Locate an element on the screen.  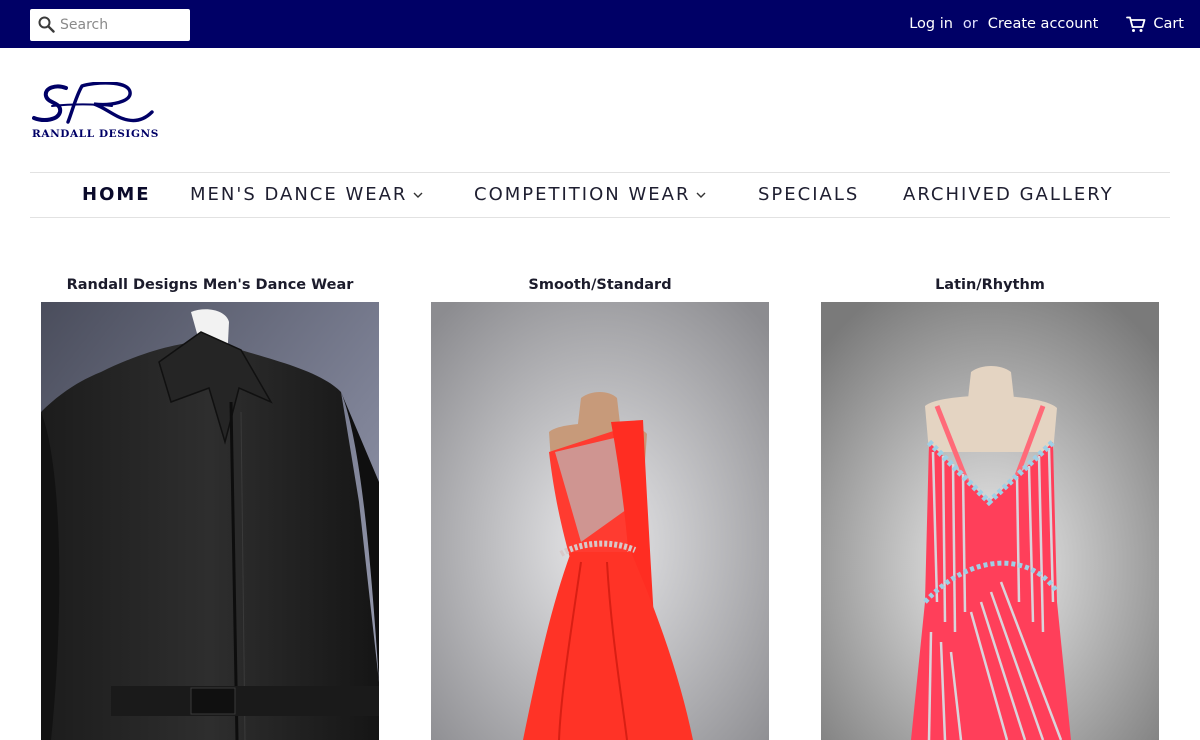
create-account-link: Create account is located at coordinates (1043, 24).